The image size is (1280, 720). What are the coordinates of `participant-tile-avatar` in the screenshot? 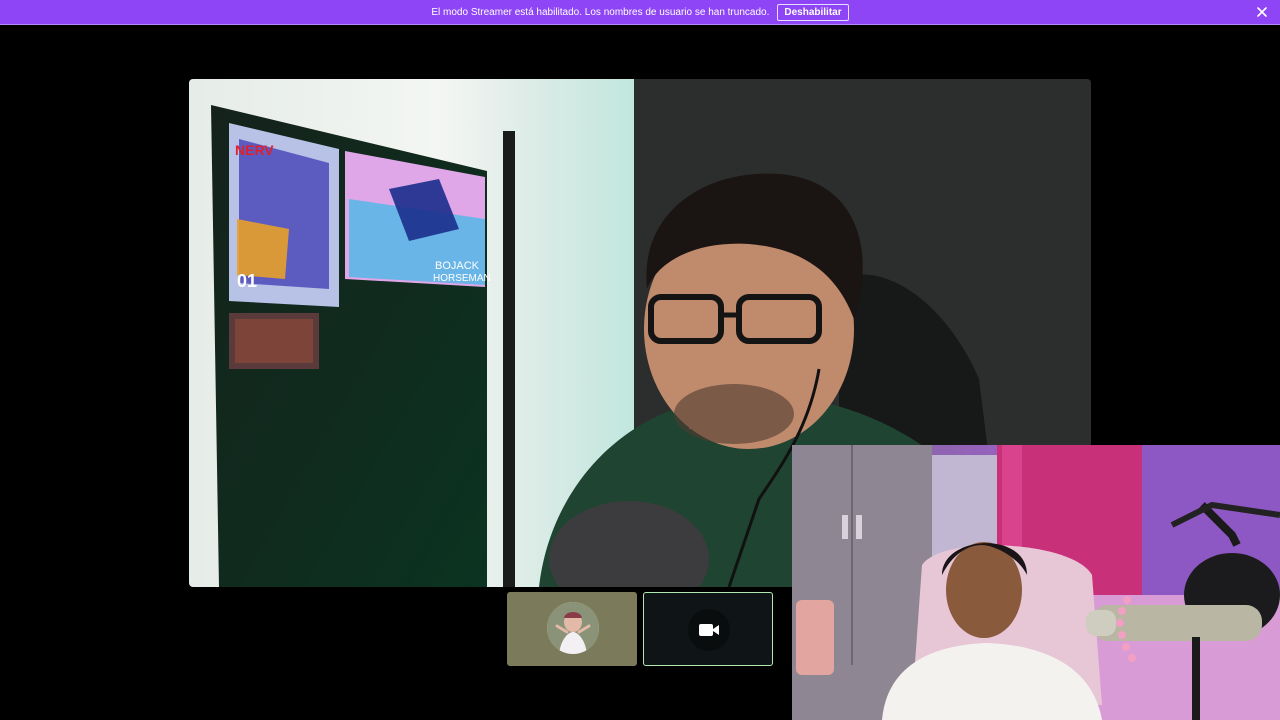 It's located at (572, 629).